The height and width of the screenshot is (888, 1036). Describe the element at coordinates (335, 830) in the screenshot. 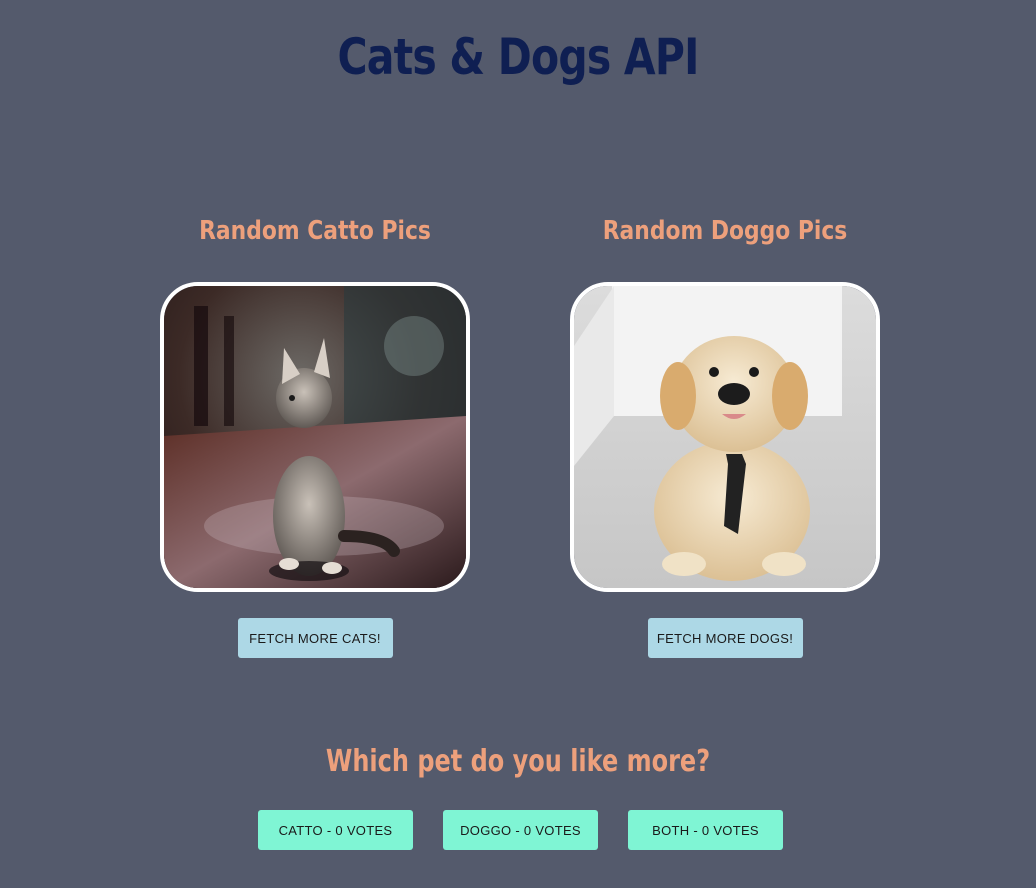

I see `vote-catto-button: CATTO - 0 VOTES` at that location.